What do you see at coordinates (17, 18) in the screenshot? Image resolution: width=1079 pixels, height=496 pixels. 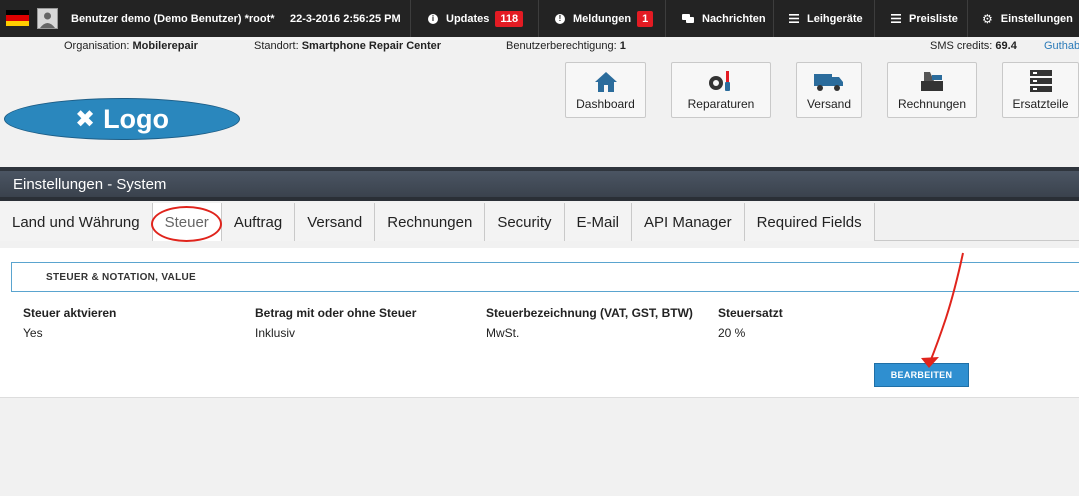 I see `german-flag-icon` at bounding box center [17, 18].